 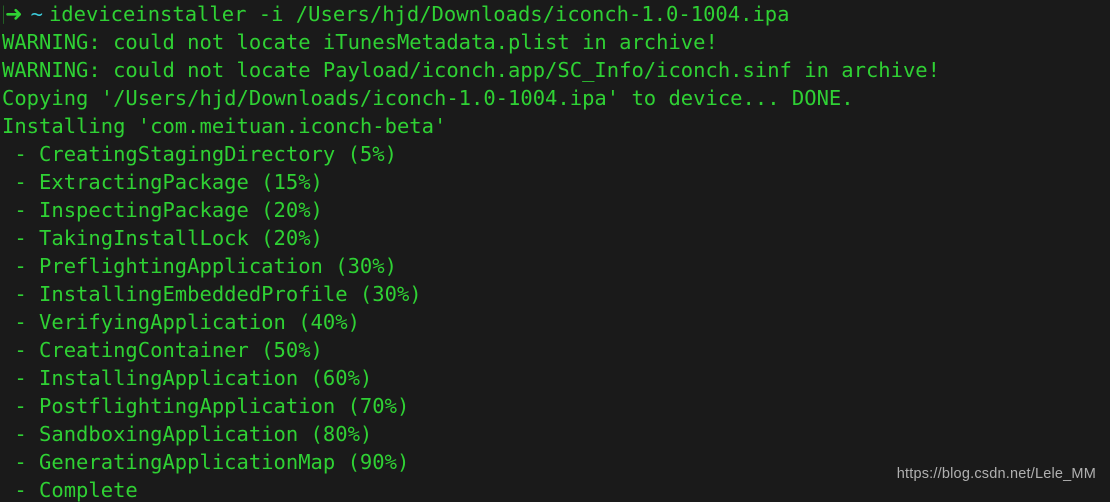 I want to click on output-line: - ExtractingPackage (15%), so click(x=162, y=182).